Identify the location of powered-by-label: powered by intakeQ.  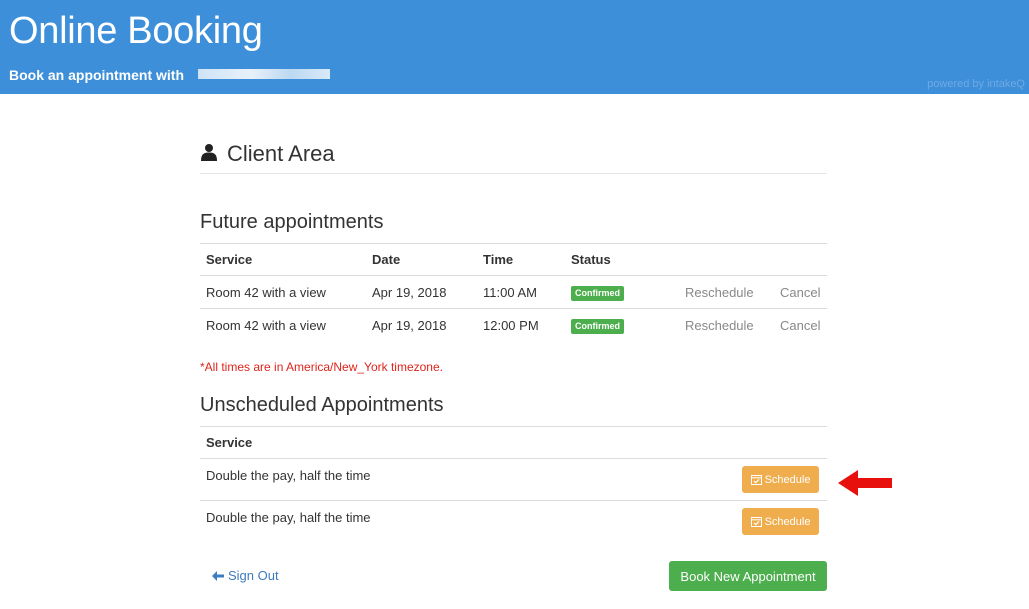
(976, 84).